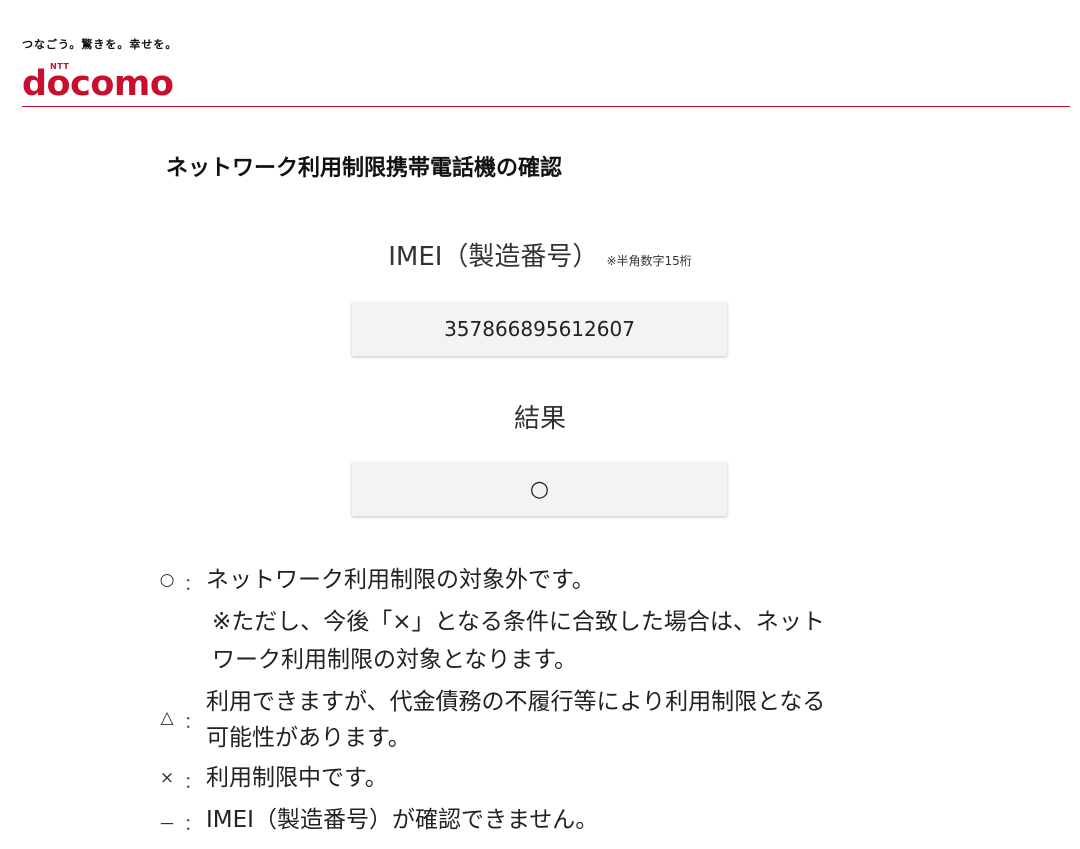 This screenshot has height=849, width=1080. Describe the element at coordinates (98, 84) in the screenshot. I see `logo-wordmark: docomo` at that location.